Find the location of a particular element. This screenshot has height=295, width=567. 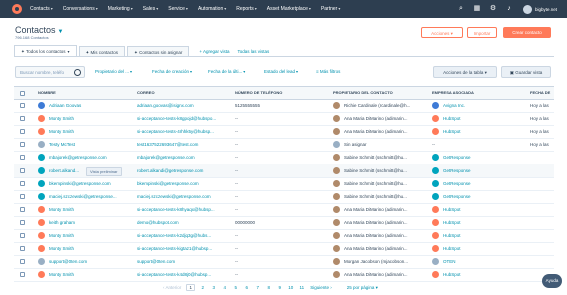

help-button: Ayuda is located at coordinates (552, 281).